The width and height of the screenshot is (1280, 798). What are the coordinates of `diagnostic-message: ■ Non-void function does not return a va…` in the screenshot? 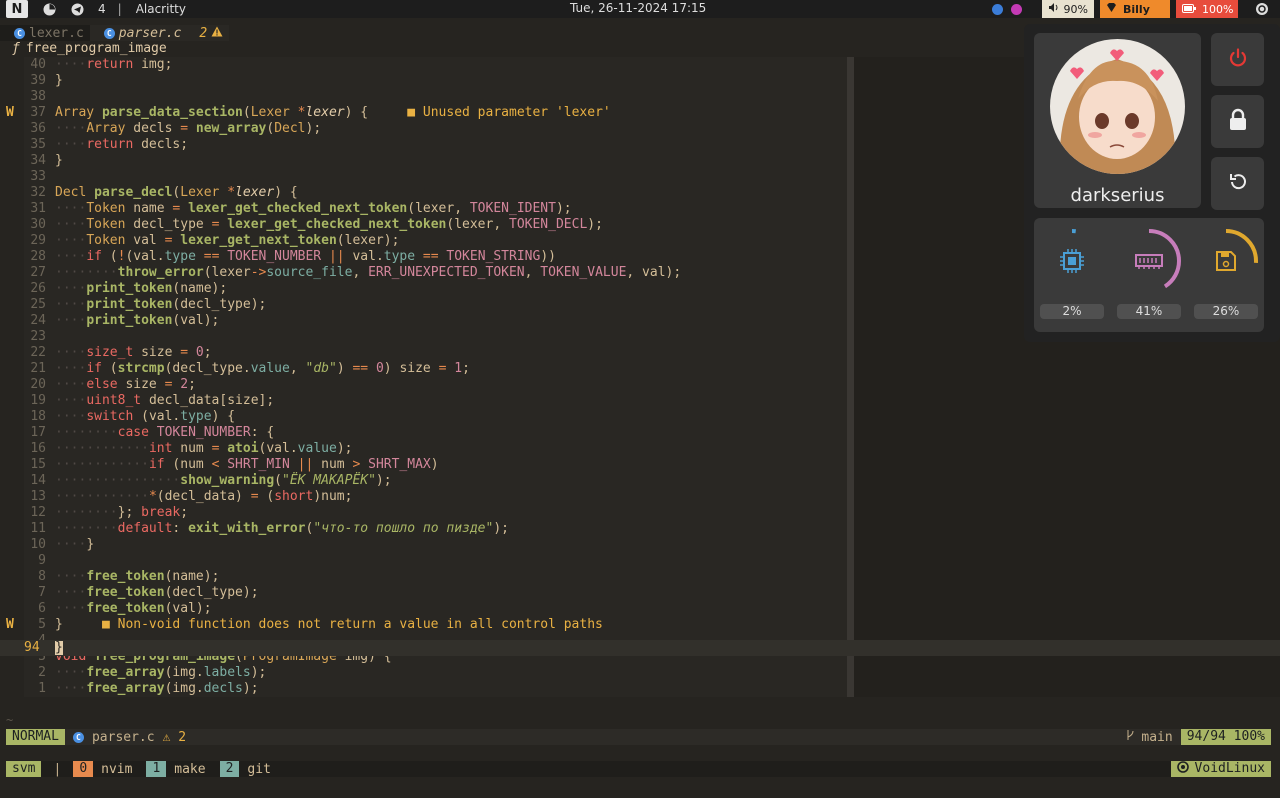 It's located at (332, 624).